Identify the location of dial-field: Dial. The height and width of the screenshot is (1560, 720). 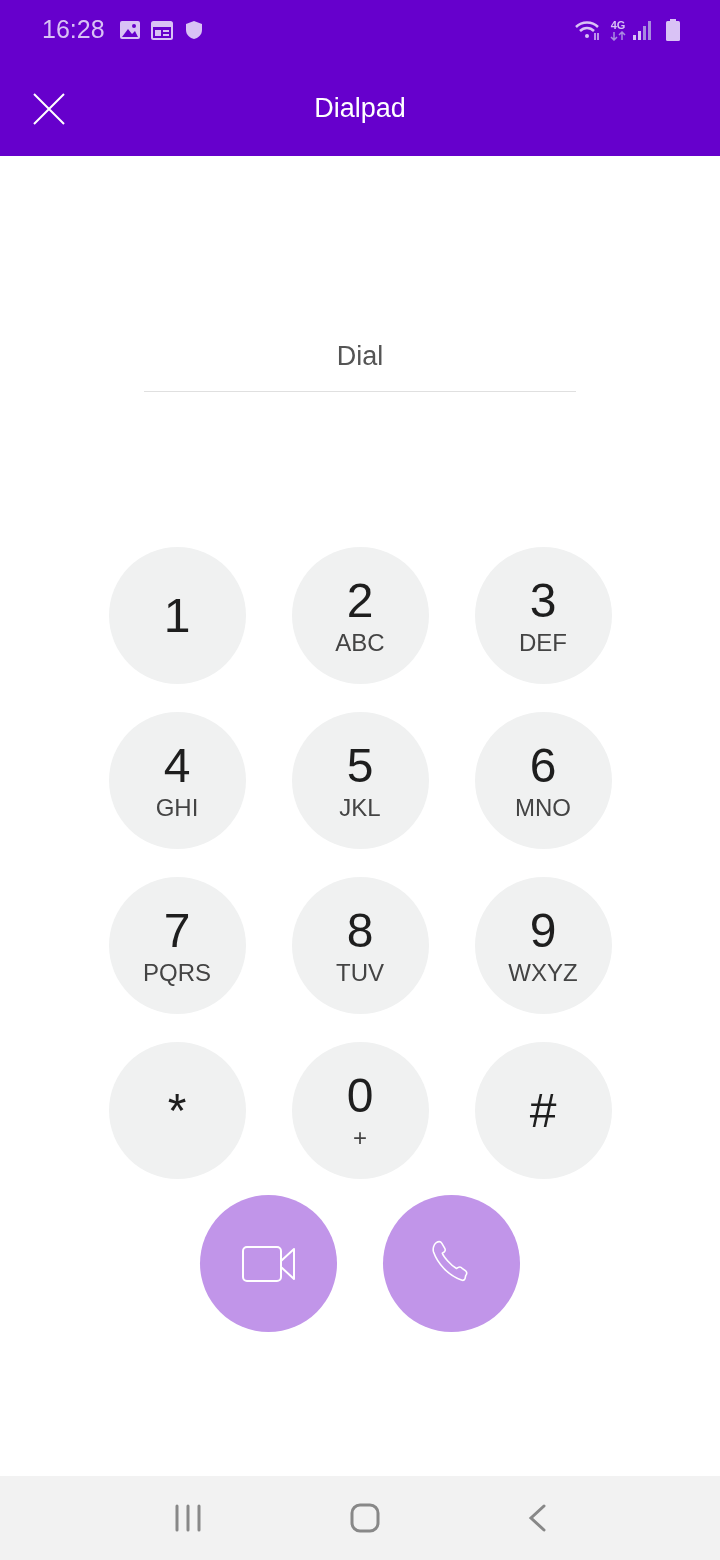
(360, 357).